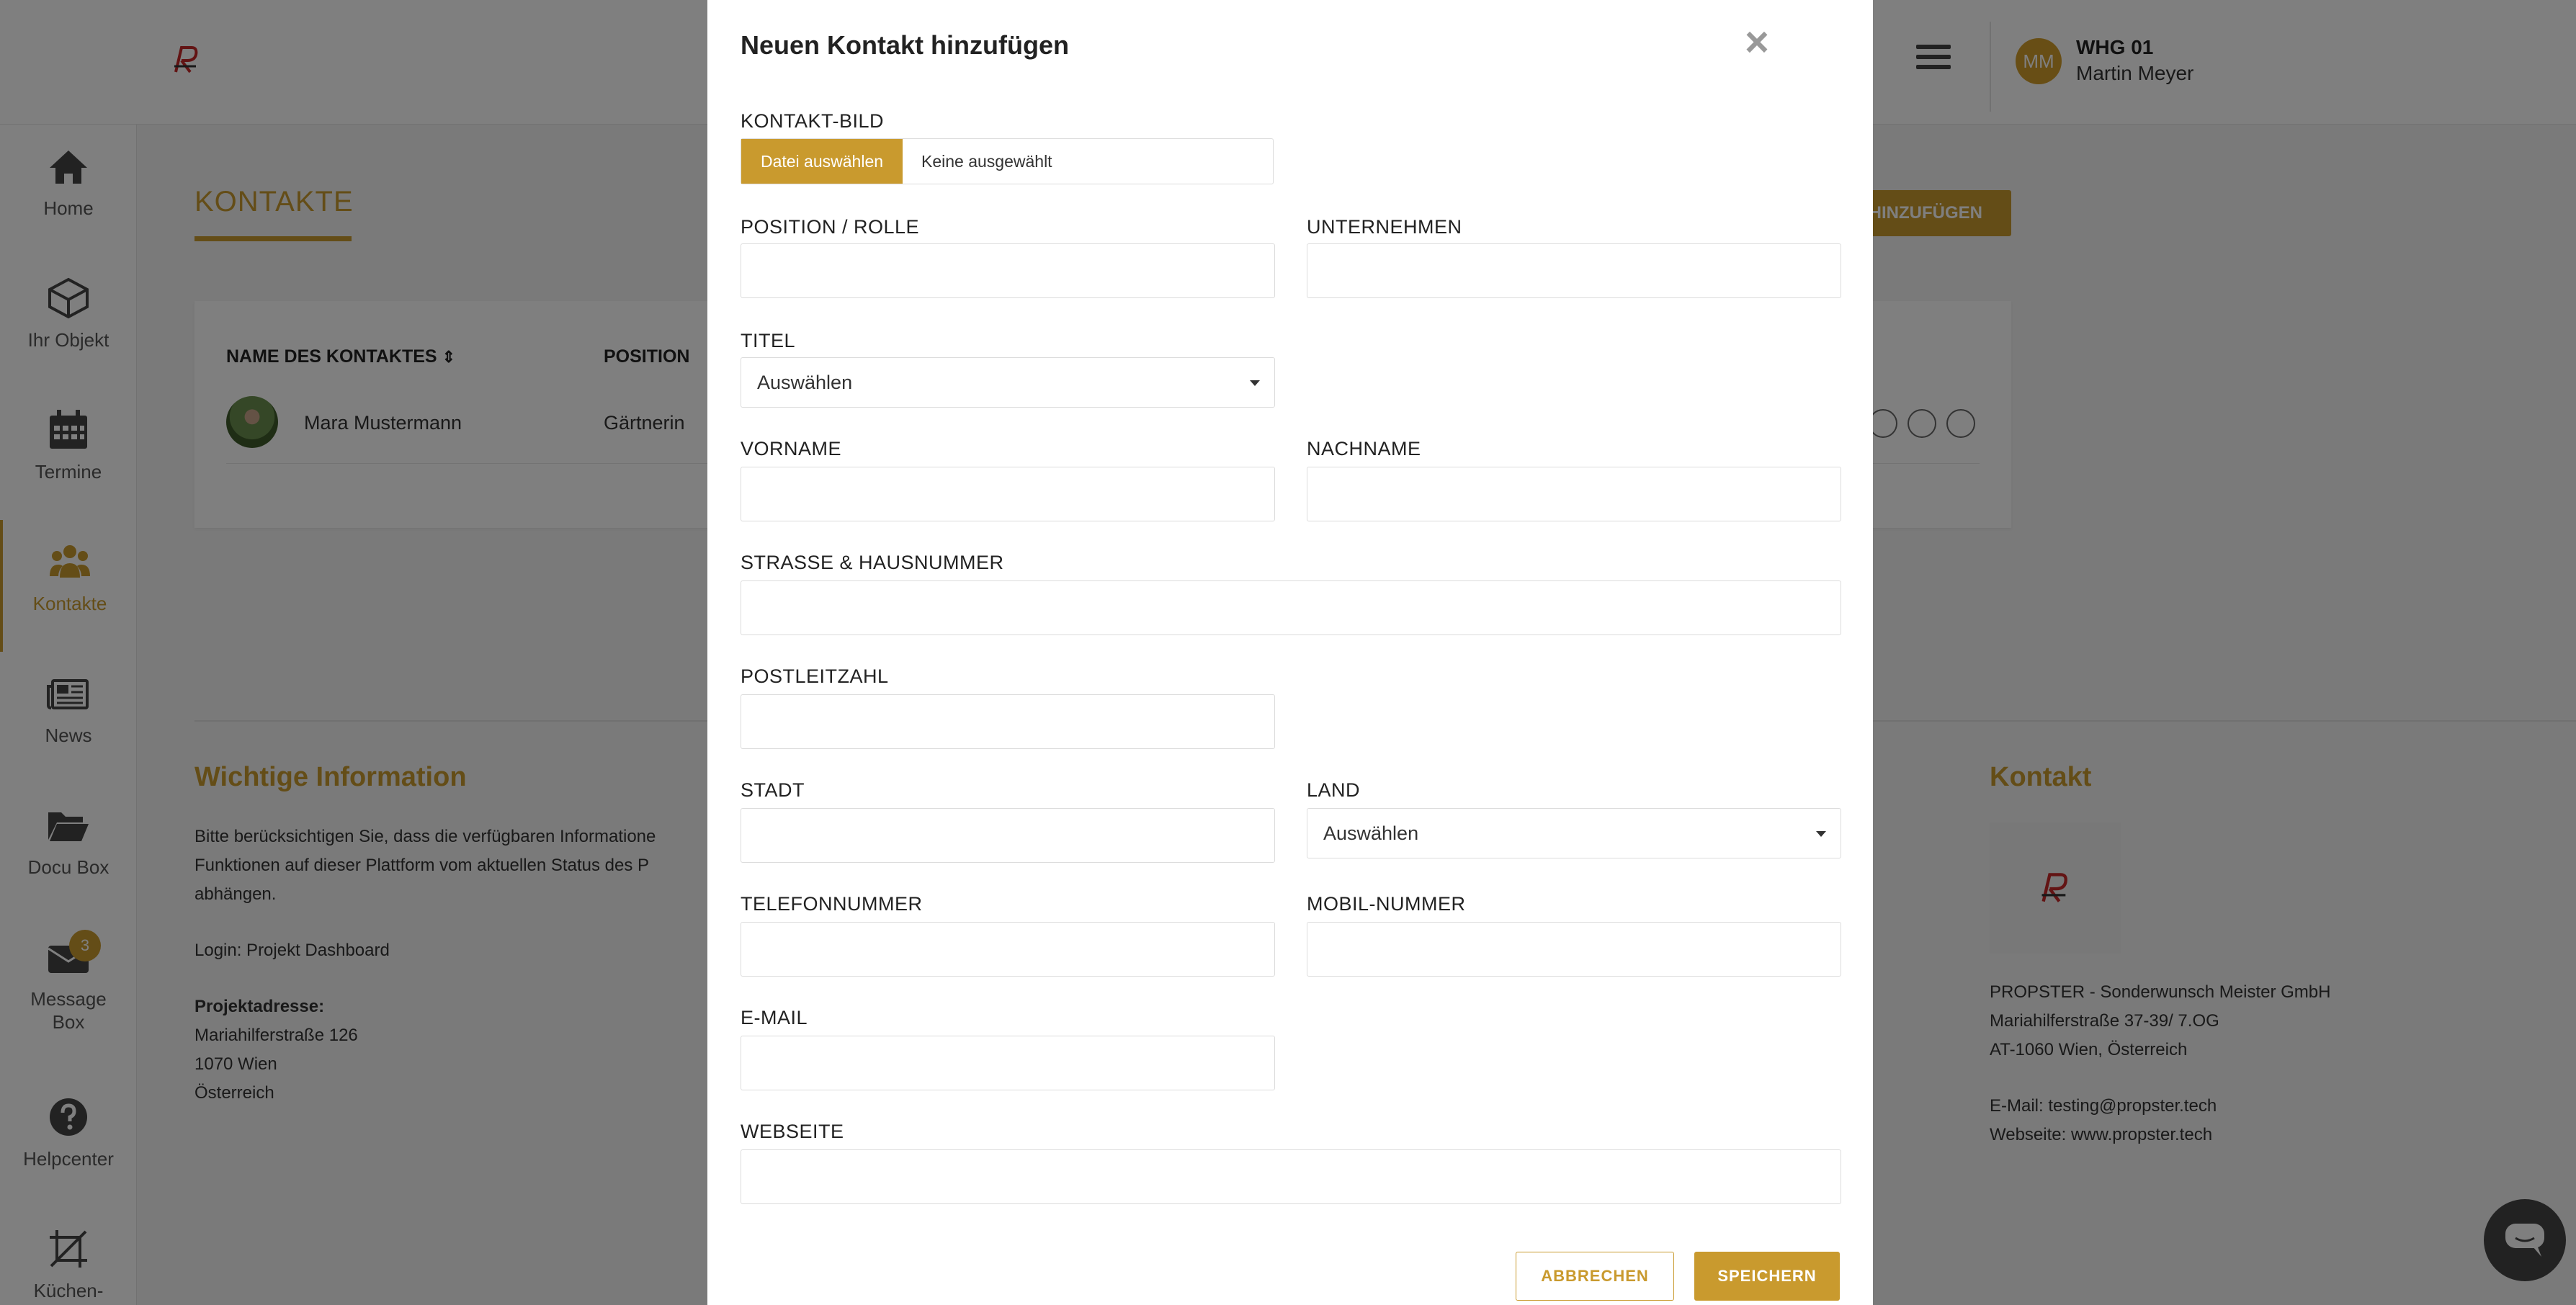  Describe the element at coordinates (872, 562) in the screenshot. I see `street-label: STRASSE & HAUSNUMMER` at that location.